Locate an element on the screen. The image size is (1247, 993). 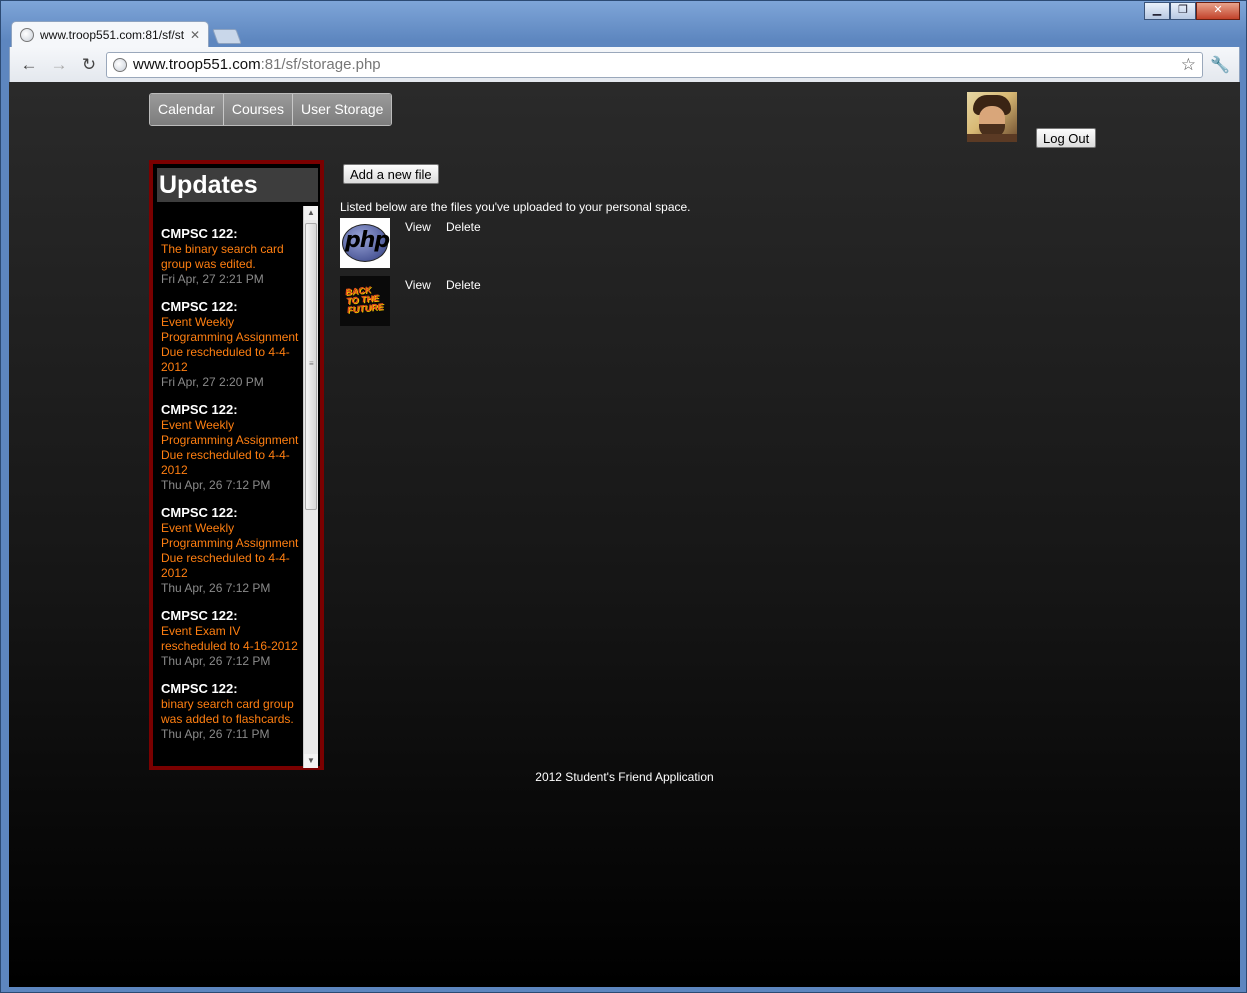
php-file-thumbnail: php is located at coordinates (365, 243).